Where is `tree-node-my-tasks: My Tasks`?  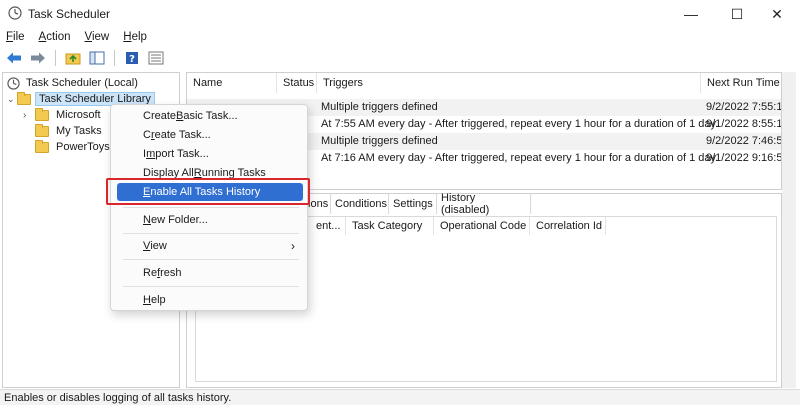
tree-node-my-tasks: My Tasks is located at coordinates (70, 131).